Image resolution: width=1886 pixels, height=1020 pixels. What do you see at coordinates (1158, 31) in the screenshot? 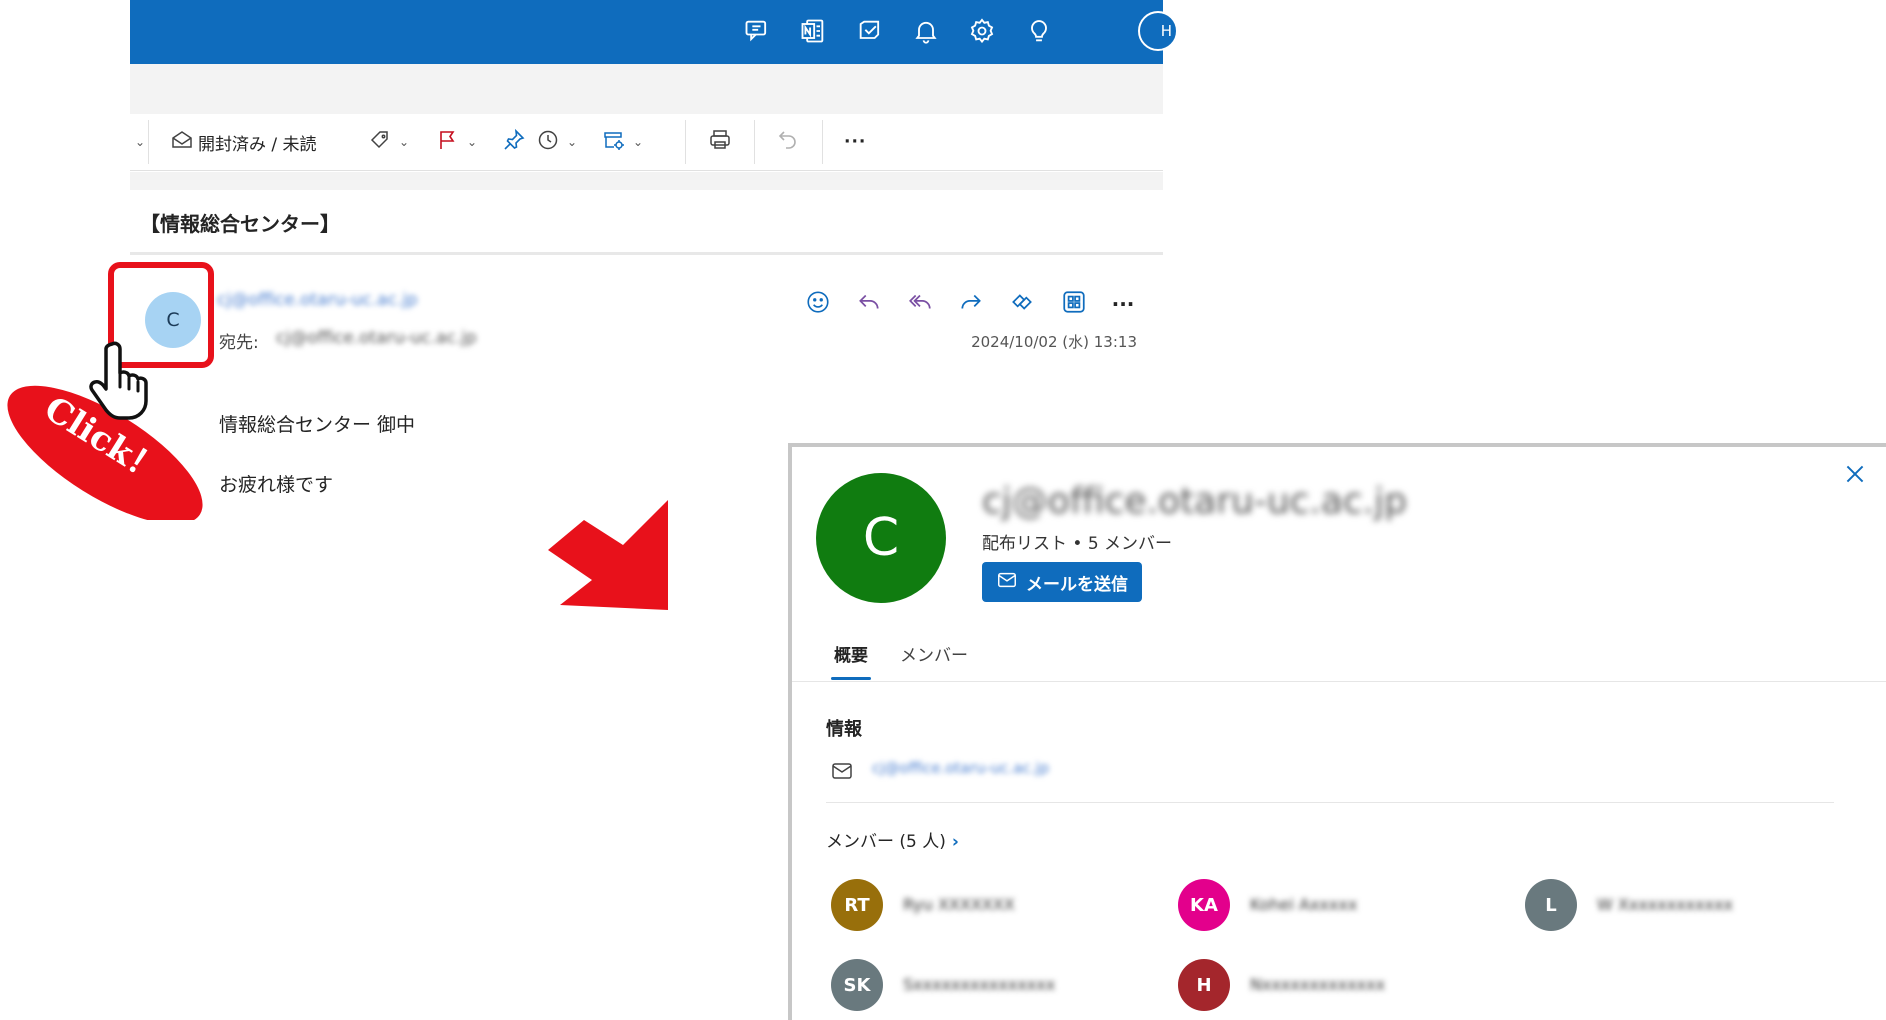
I see `account-avatar: H` at bounding box center [1158, 31].